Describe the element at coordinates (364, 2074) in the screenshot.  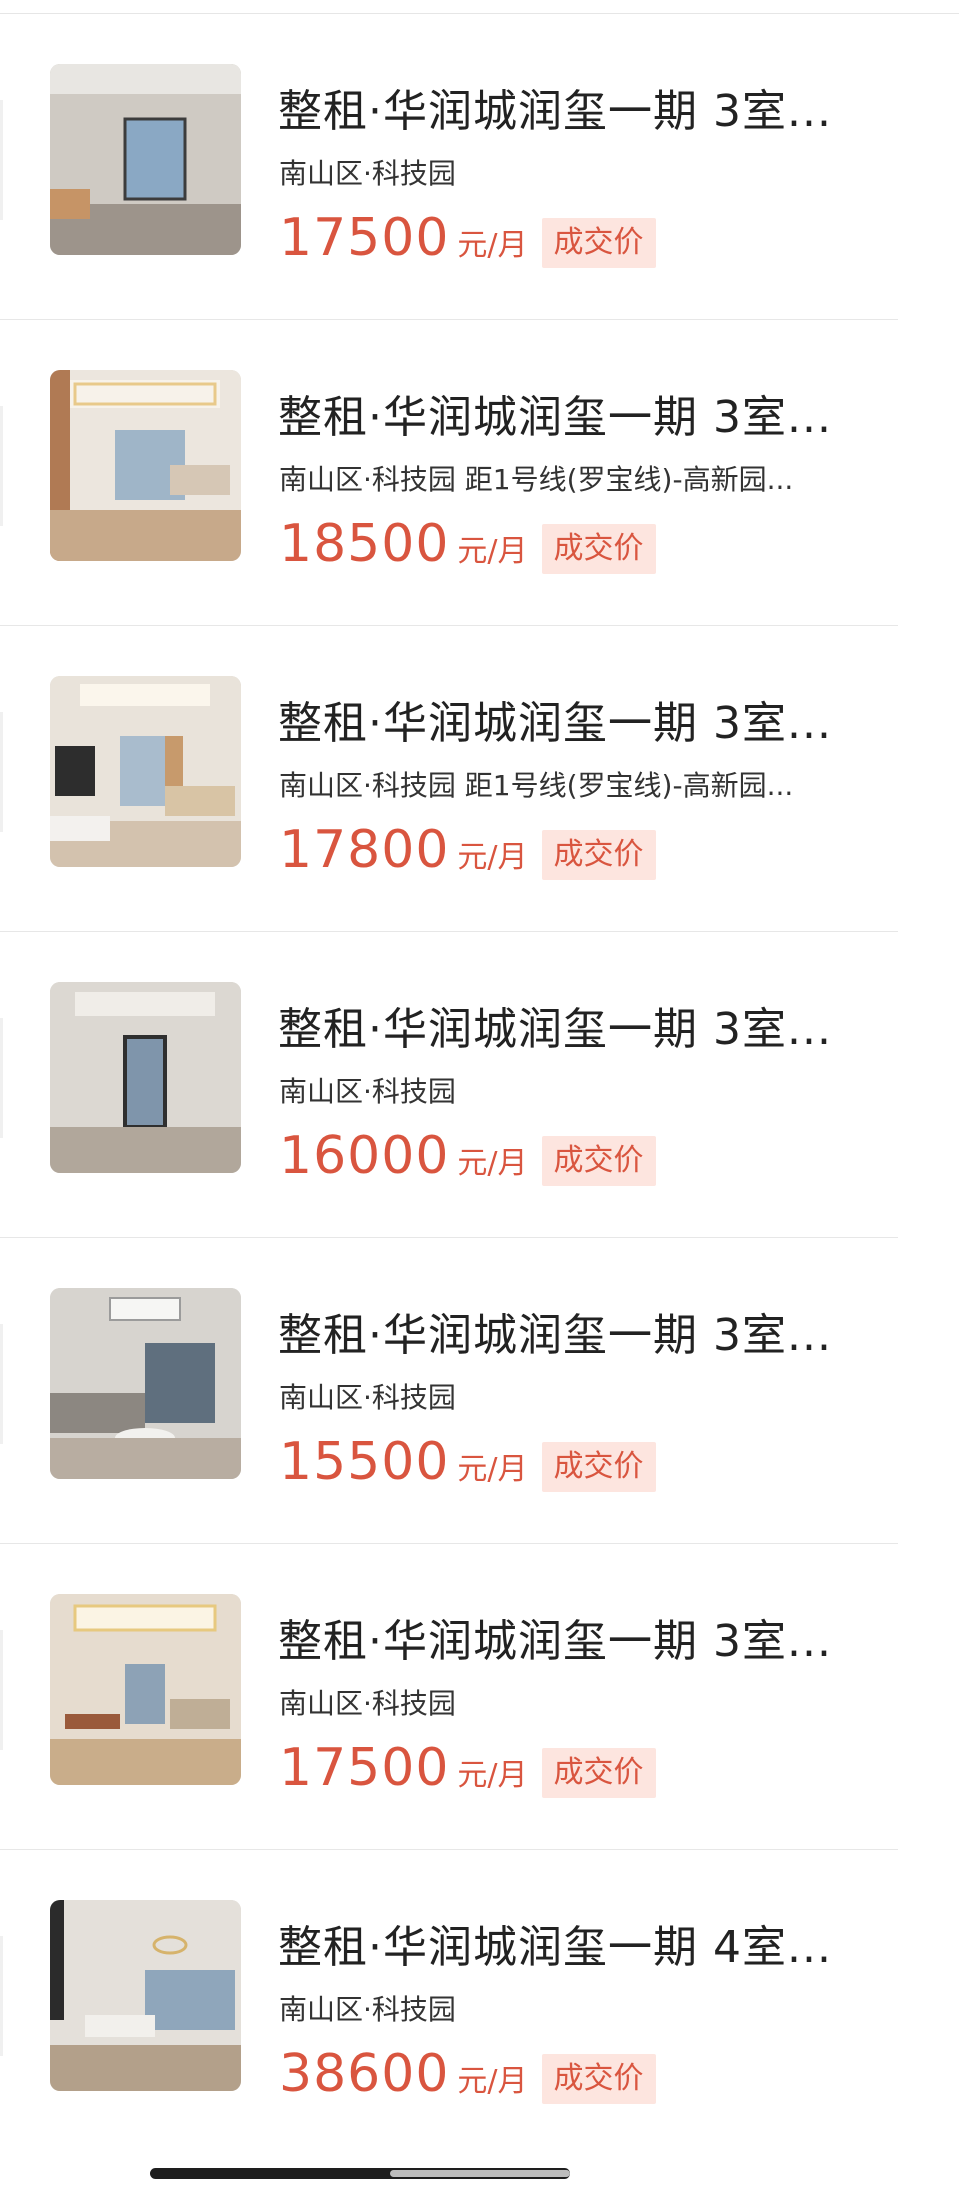
I see `listing-price: 38600` at that location.